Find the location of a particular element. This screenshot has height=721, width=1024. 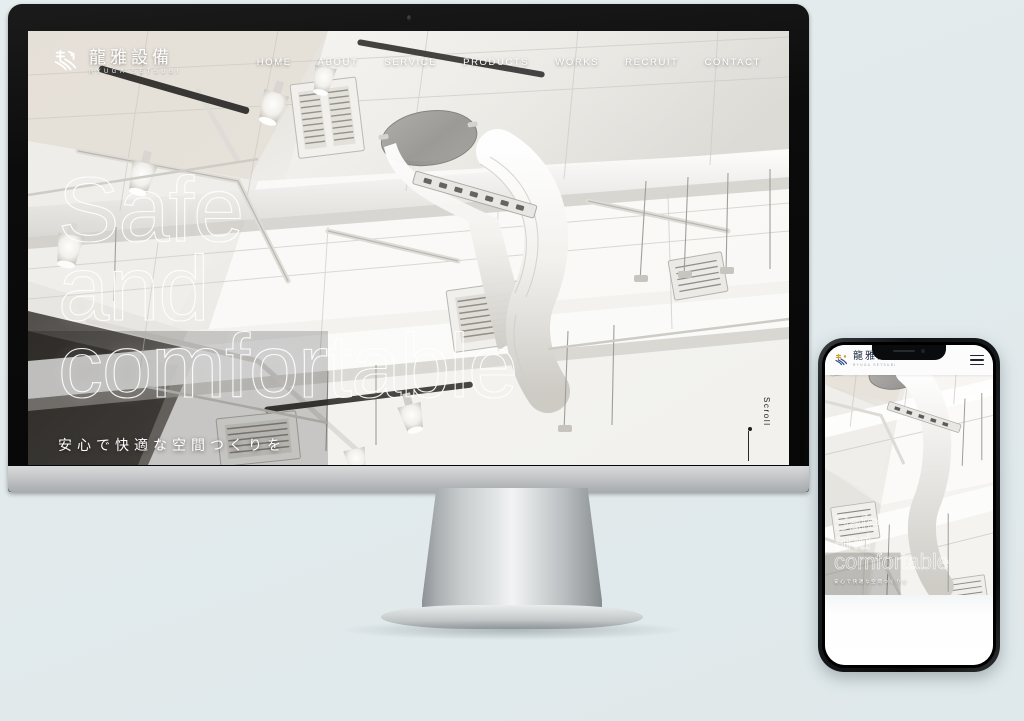

smartphone-mockup: 龍雅設備 RYUGA SETSUBI is located at coordinates (909, 505).